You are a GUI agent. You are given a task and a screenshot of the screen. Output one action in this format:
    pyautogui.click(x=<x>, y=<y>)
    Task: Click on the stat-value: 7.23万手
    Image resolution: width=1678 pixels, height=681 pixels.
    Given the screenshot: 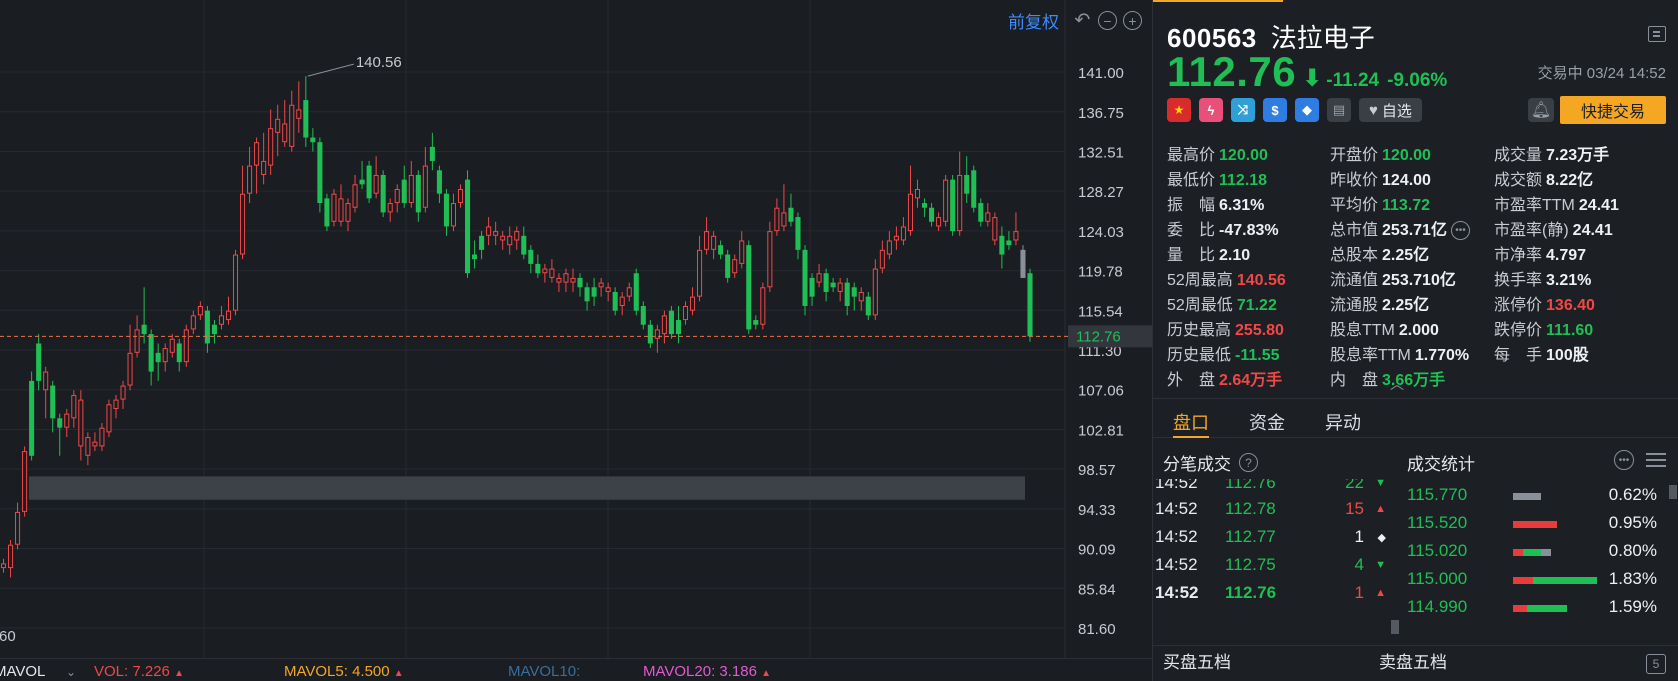 What is the action you would take?
    pyautogui.click(x=1578, y=155)
    